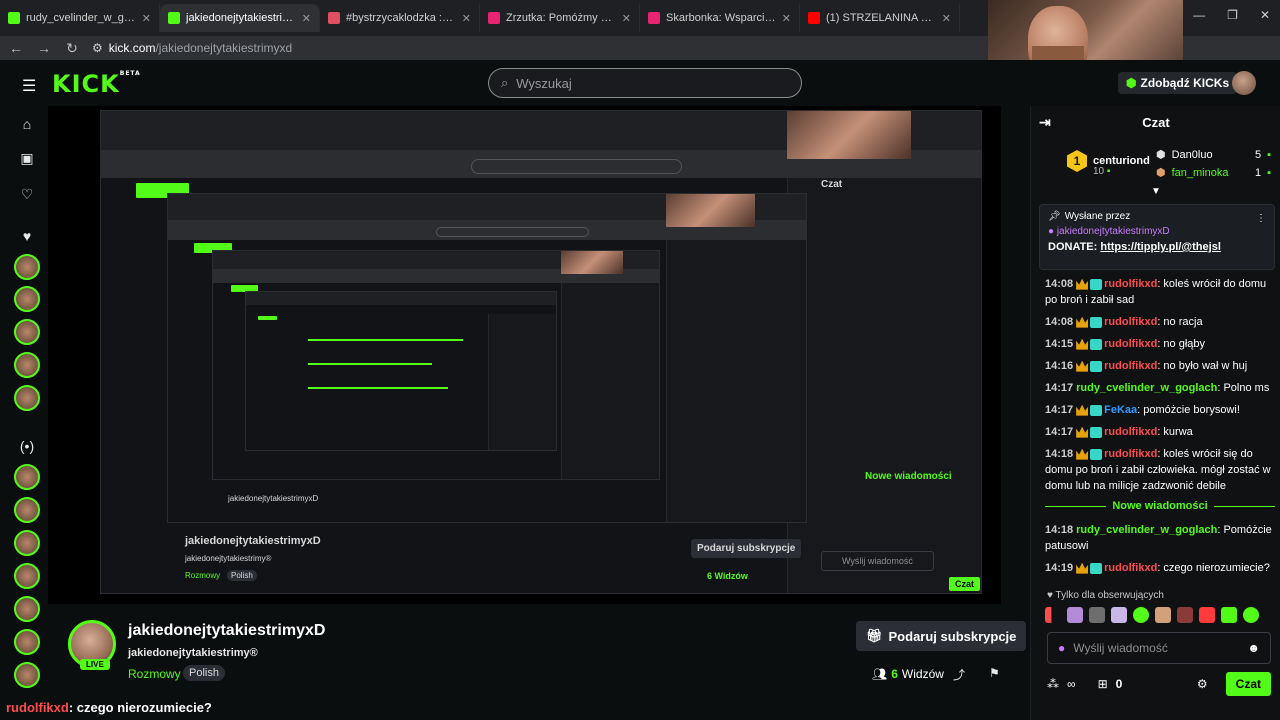 This screenshot has height=720, width=1280. What do you see at coordinates (1178, 83) in the screenshot?
I see `get-kicks-button: ⬢ Zdobądź KICKs` at bounding box center [1178, 83].